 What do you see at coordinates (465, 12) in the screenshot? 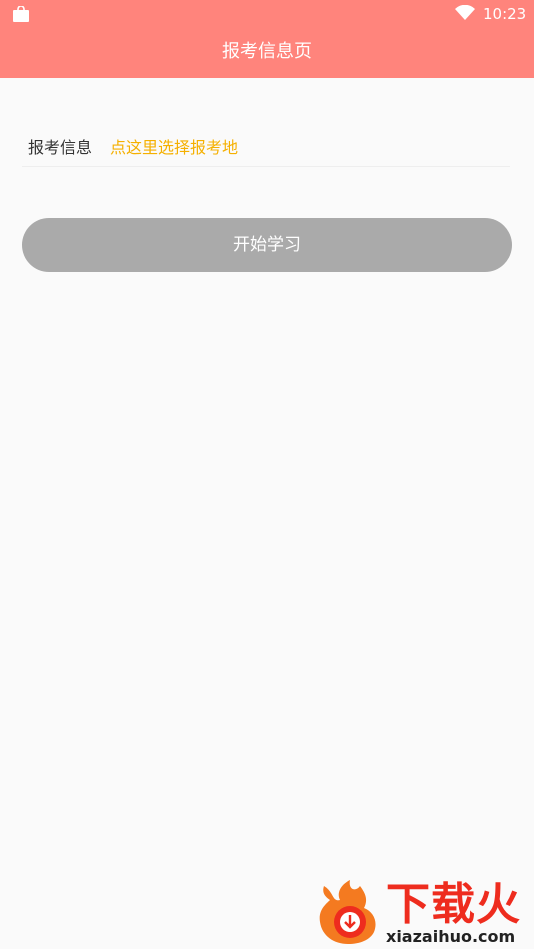
I see `wifi-icon` at bounding box center [465, 12].